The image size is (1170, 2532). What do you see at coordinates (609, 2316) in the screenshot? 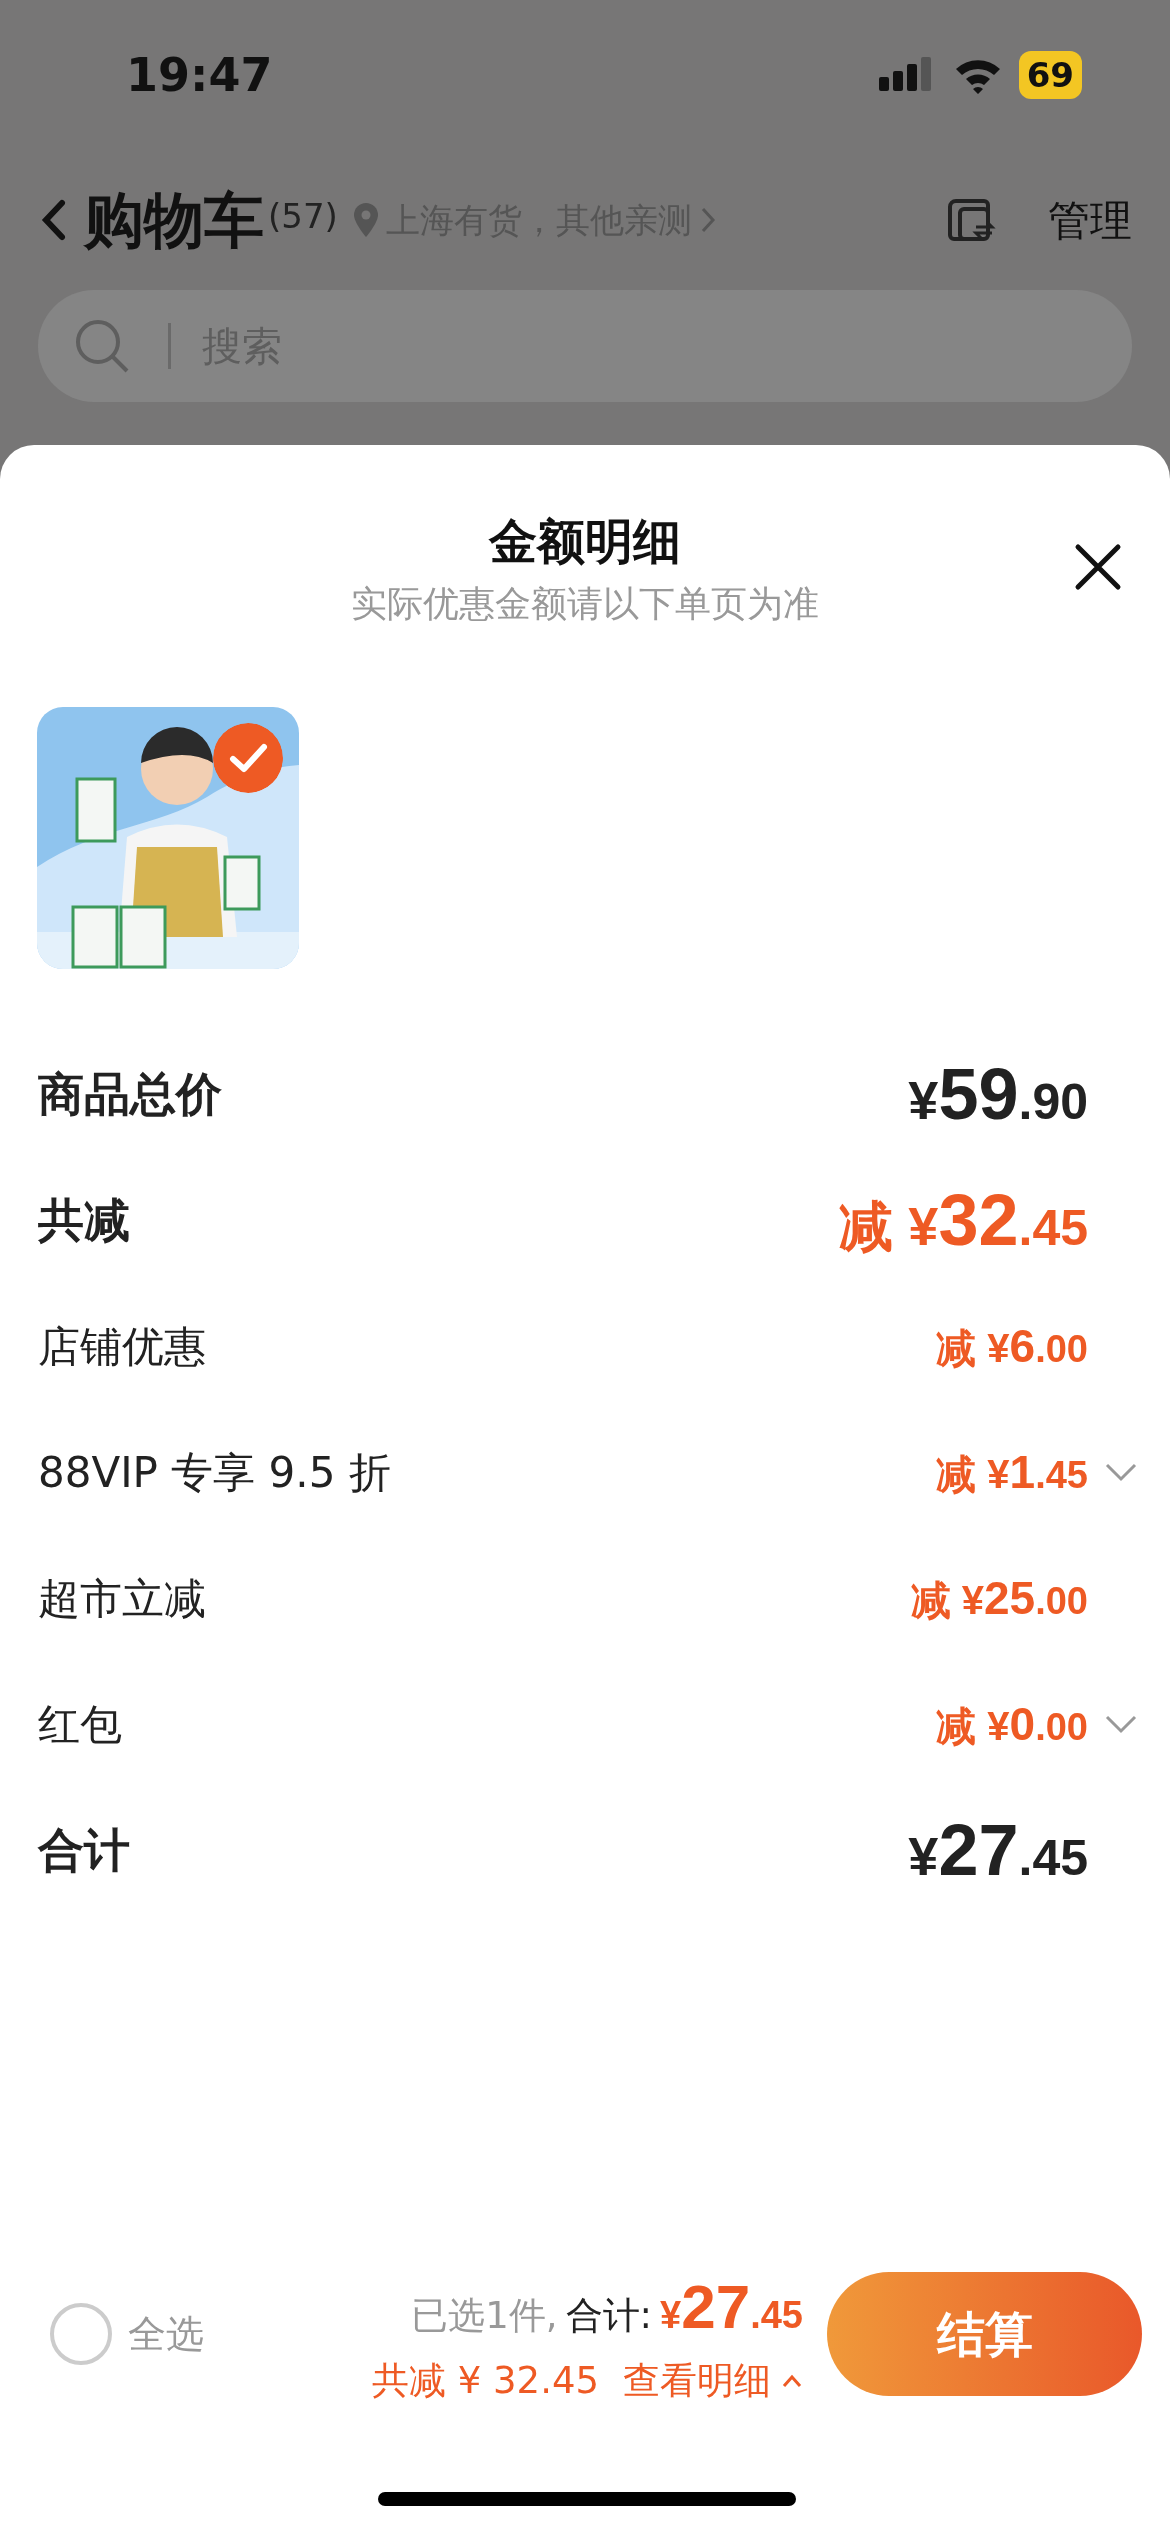
I see `total-label: 合计:` at bounding box center [609, 2316].